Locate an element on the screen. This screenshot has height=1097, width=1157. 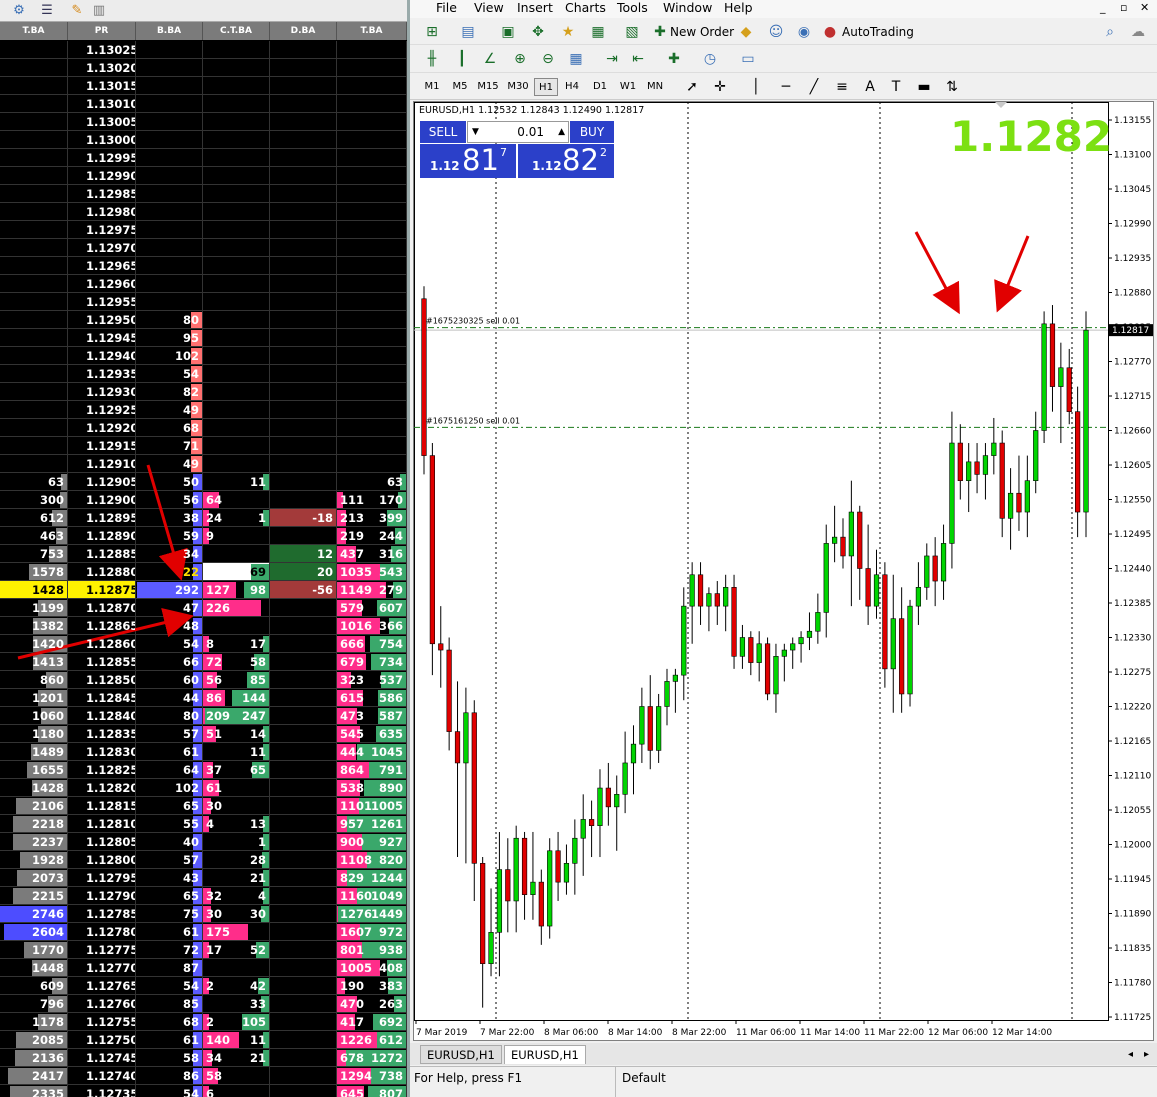
data-window-icon: ✥ is located at coordinates (538, 32).